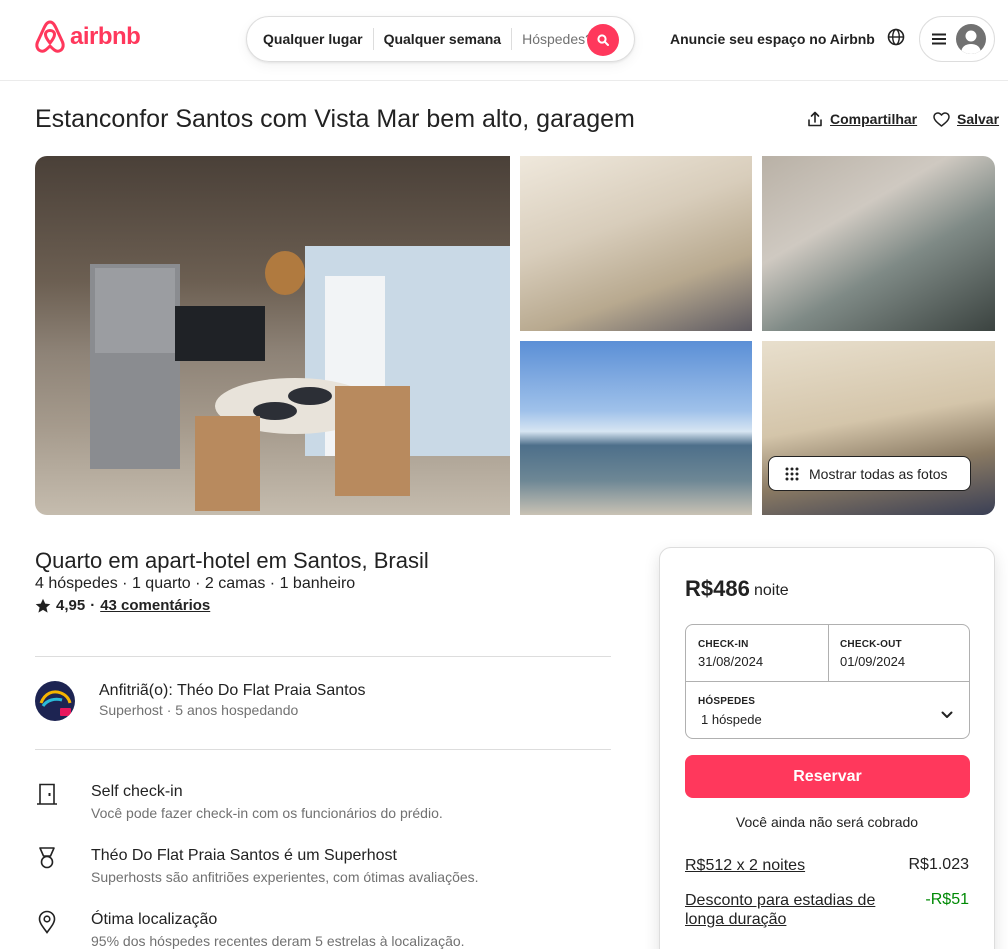 The height and width of the screenshot is (949, 1008). I want to click on heart-icon, so click(941, 119).